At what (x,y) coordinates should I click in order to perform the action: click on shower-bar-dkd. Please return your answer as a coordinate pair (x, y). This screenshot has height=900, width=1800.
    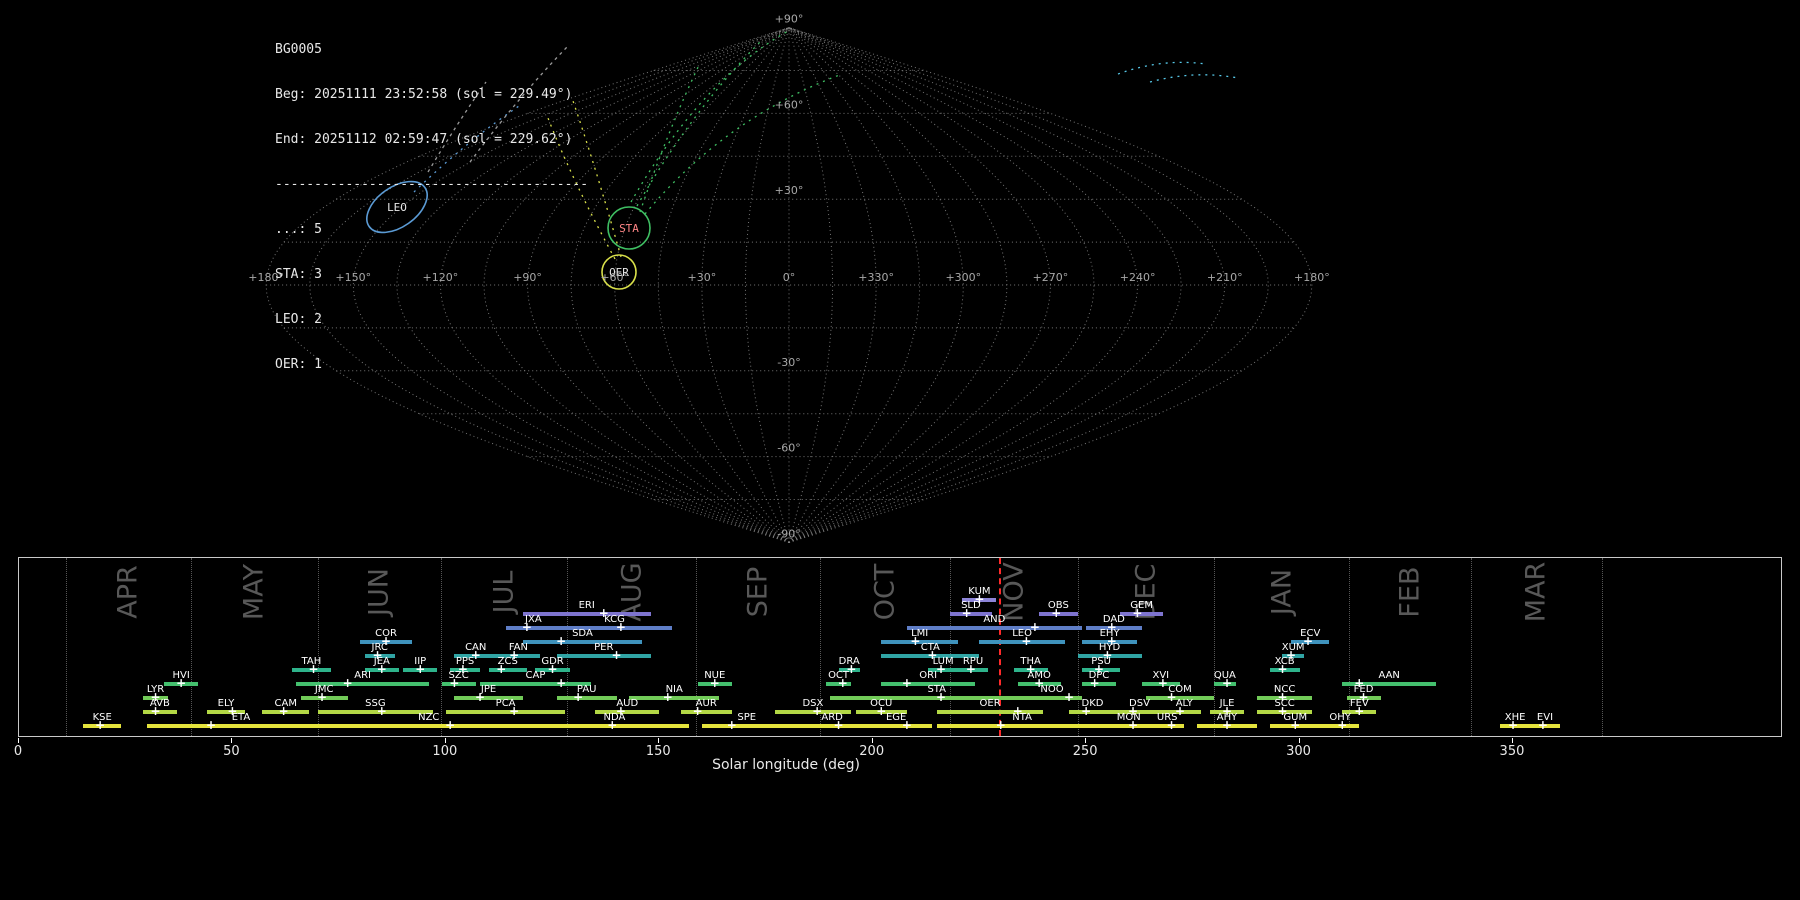
    Looking at the image, I should click on (1092, 712).